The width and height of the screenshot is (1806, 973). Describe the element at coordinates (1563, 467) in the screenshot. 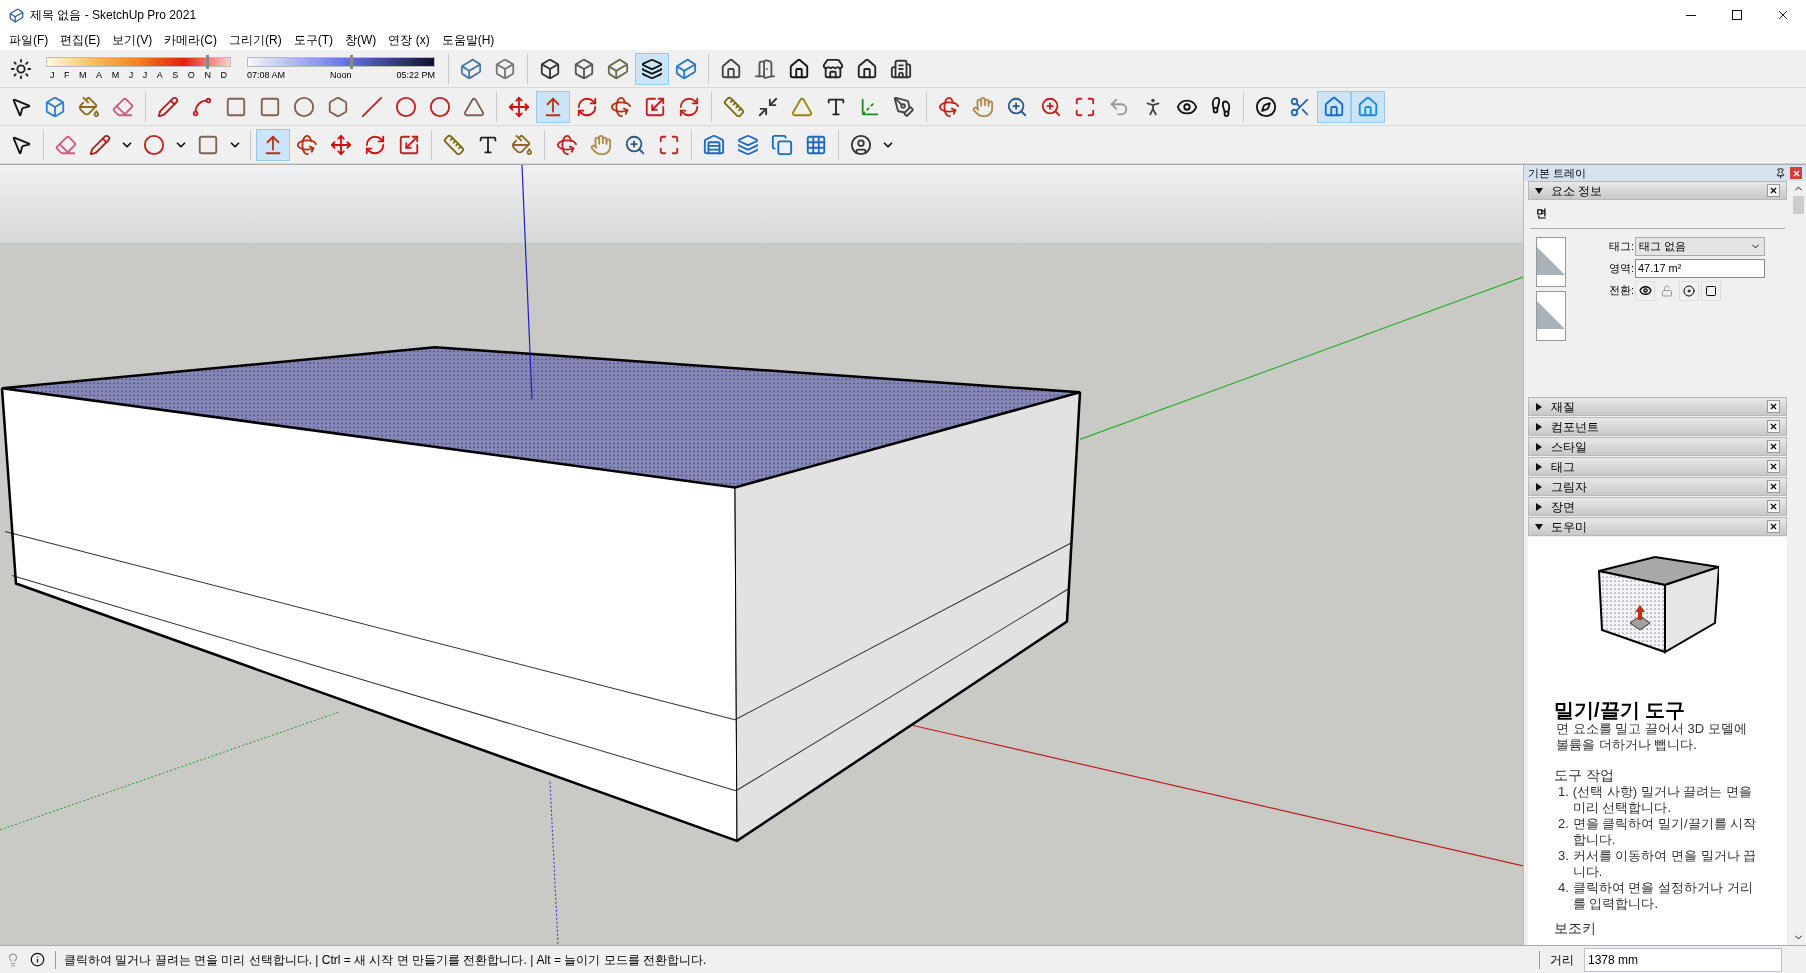

I see `panel-title: 태그` at that location.